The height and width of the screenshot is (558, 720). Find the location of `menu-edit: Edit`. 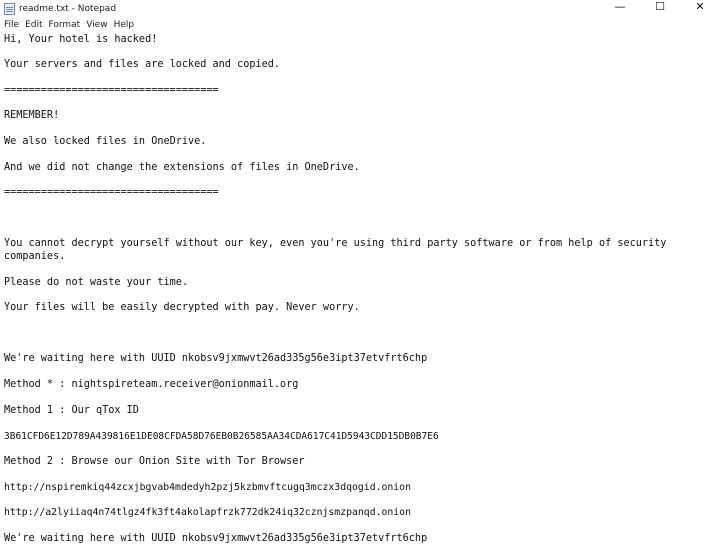

menu-edit: Edit is located at coordinates (32, 25).